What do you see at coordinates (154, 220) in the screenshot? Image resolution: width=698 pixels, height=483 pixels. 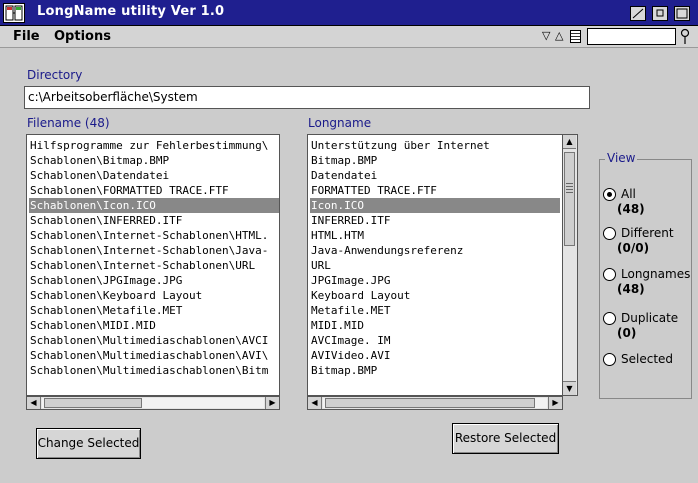 I see `list-item: Schablonen\INFERRED.ITF` at bounding box center [154, 220].